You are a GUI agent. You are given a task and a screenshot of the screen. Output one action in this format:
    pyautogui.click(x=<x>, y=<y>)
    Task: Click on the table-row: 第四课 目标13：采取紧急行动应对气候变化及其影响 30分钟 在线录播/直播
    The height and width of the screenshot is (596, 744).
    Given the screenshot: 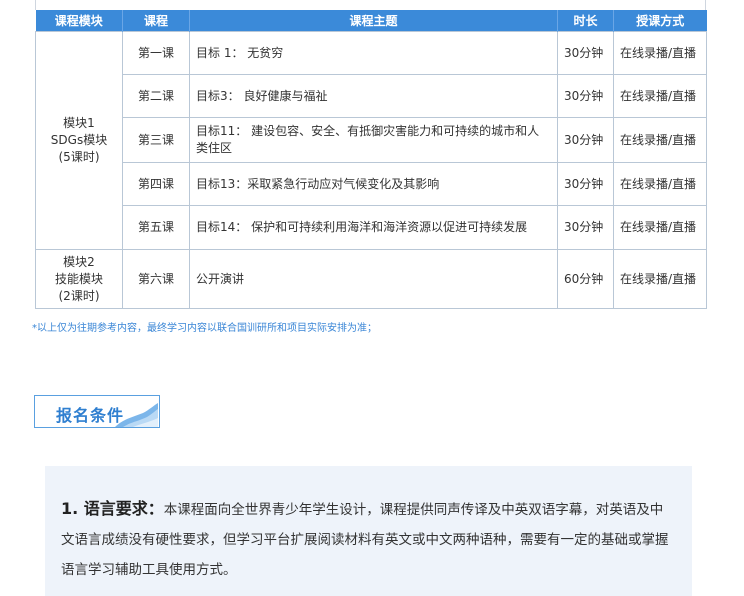 What is the action you would take?
    pyautogui.click(x=371, y=184)
    